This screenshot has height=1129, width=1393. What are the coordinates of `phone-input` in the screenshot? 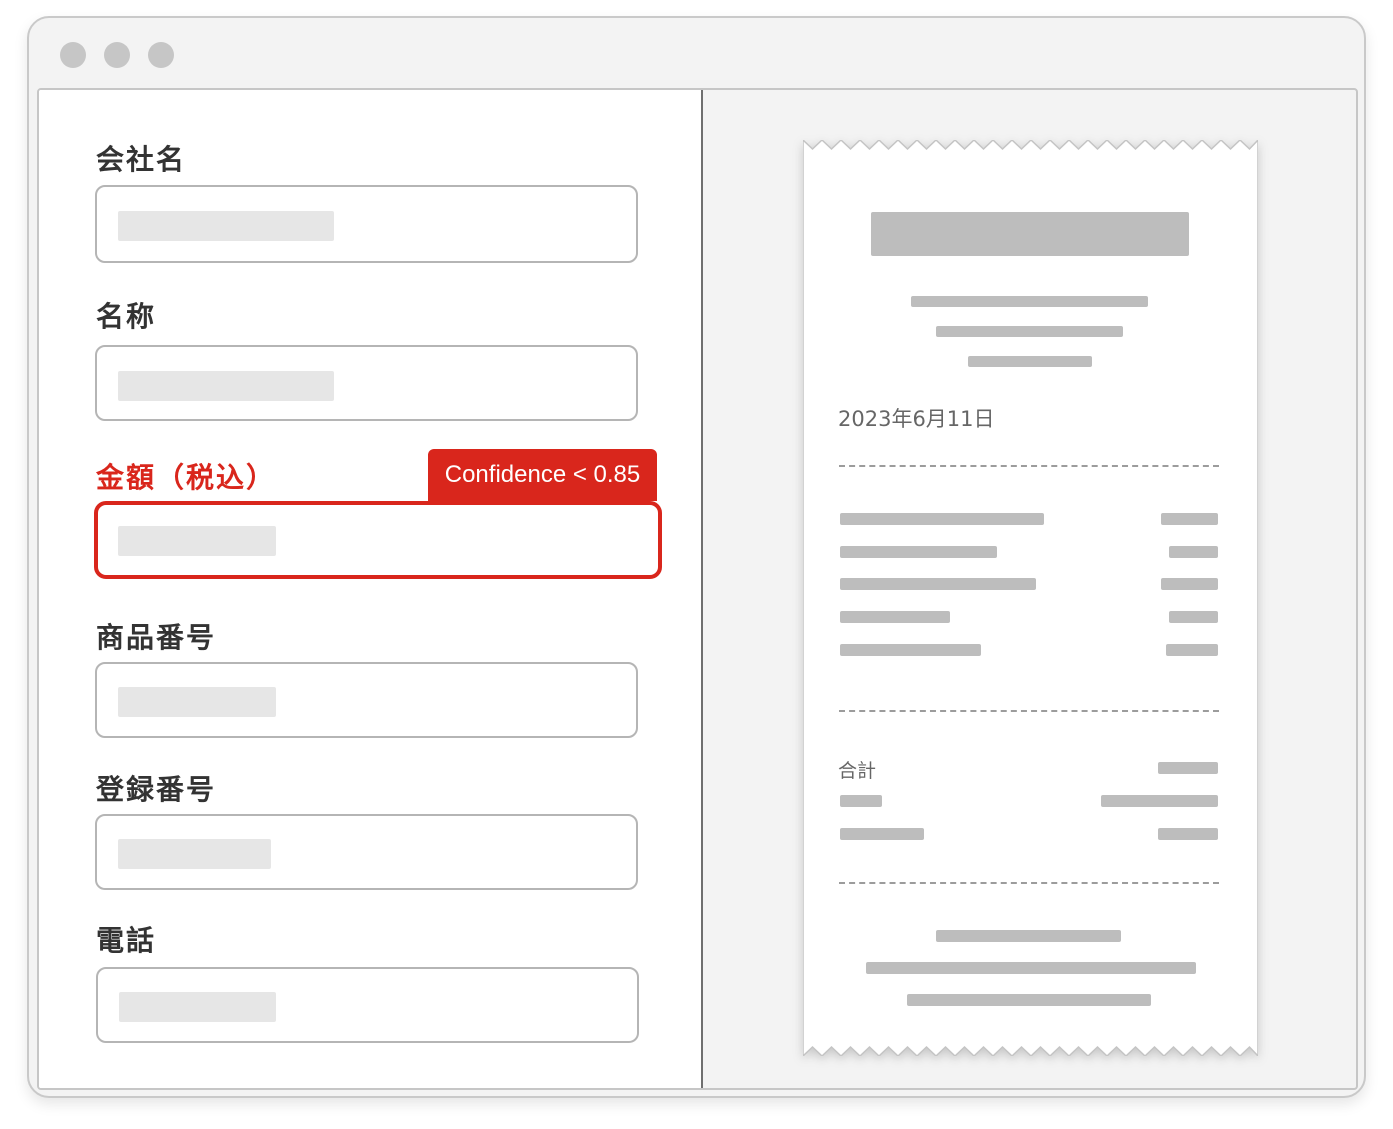 It's located at (367, 1005).